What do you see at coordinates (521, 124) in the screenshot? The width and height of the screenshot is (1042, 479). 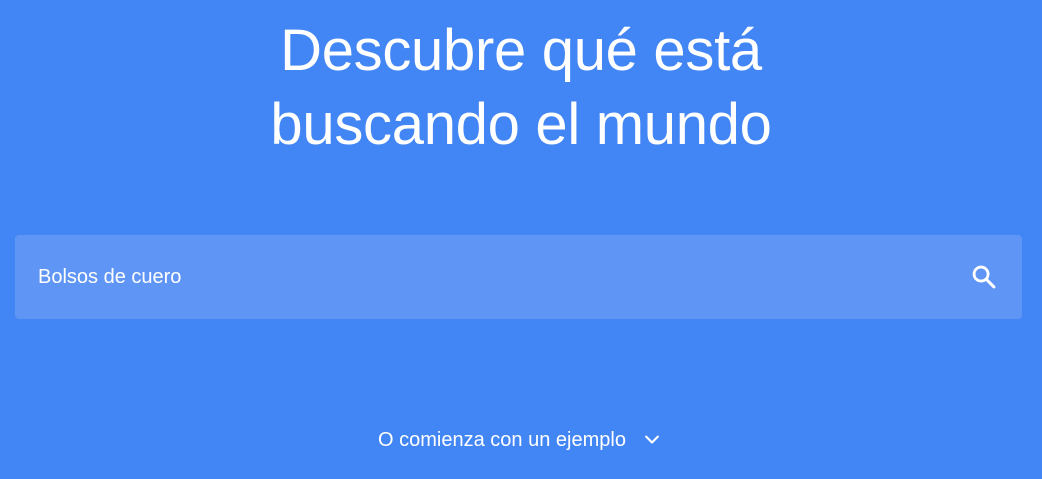 I see `headline-line-2: buscando el mundo` at bounding box center [521, 124].